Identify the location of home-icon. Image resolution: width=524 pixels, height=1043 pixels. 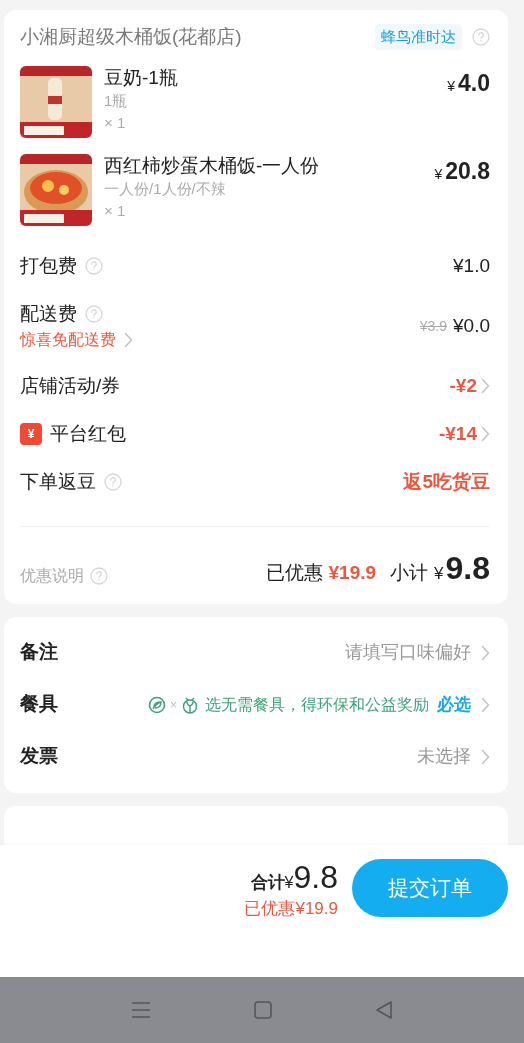
(263, 1010).